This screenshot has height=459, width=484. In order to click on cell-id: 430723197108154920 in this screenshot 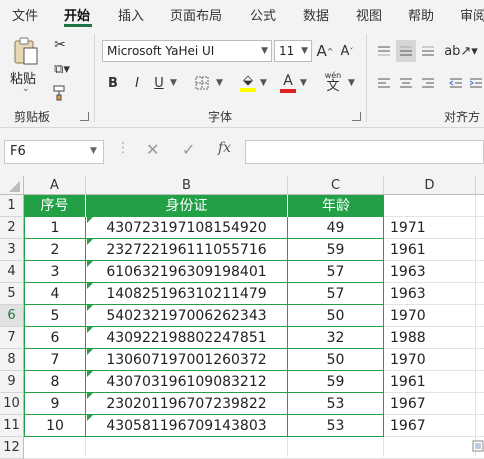, I will do `click(187, 228)`.